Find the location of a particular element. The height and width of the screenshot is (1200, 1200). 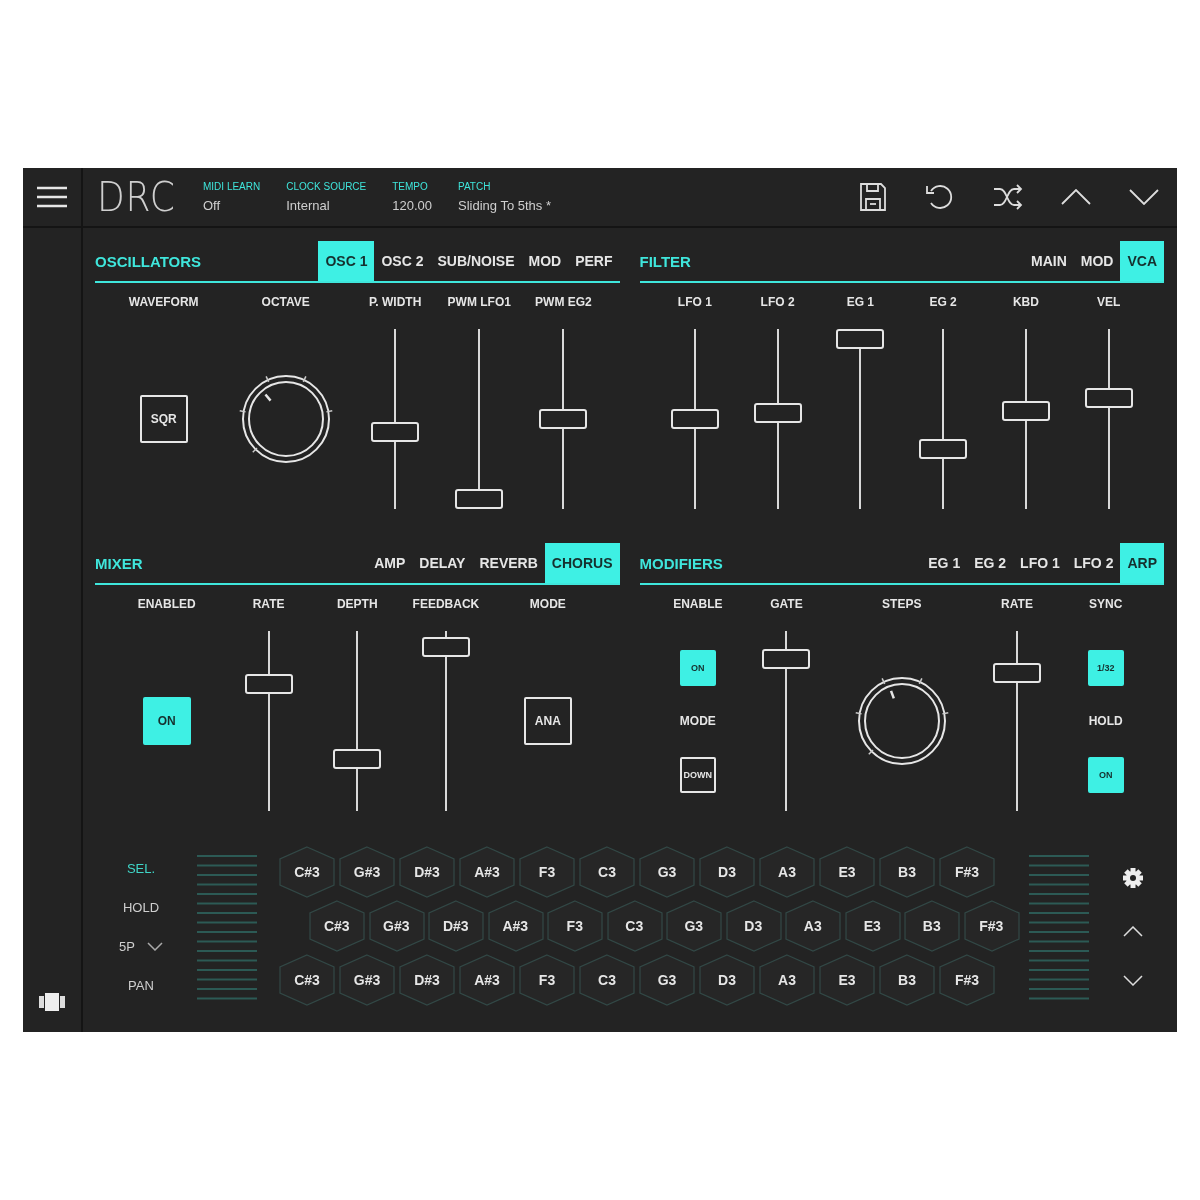

control-label: VEL is located at coordinates (1108, 303).